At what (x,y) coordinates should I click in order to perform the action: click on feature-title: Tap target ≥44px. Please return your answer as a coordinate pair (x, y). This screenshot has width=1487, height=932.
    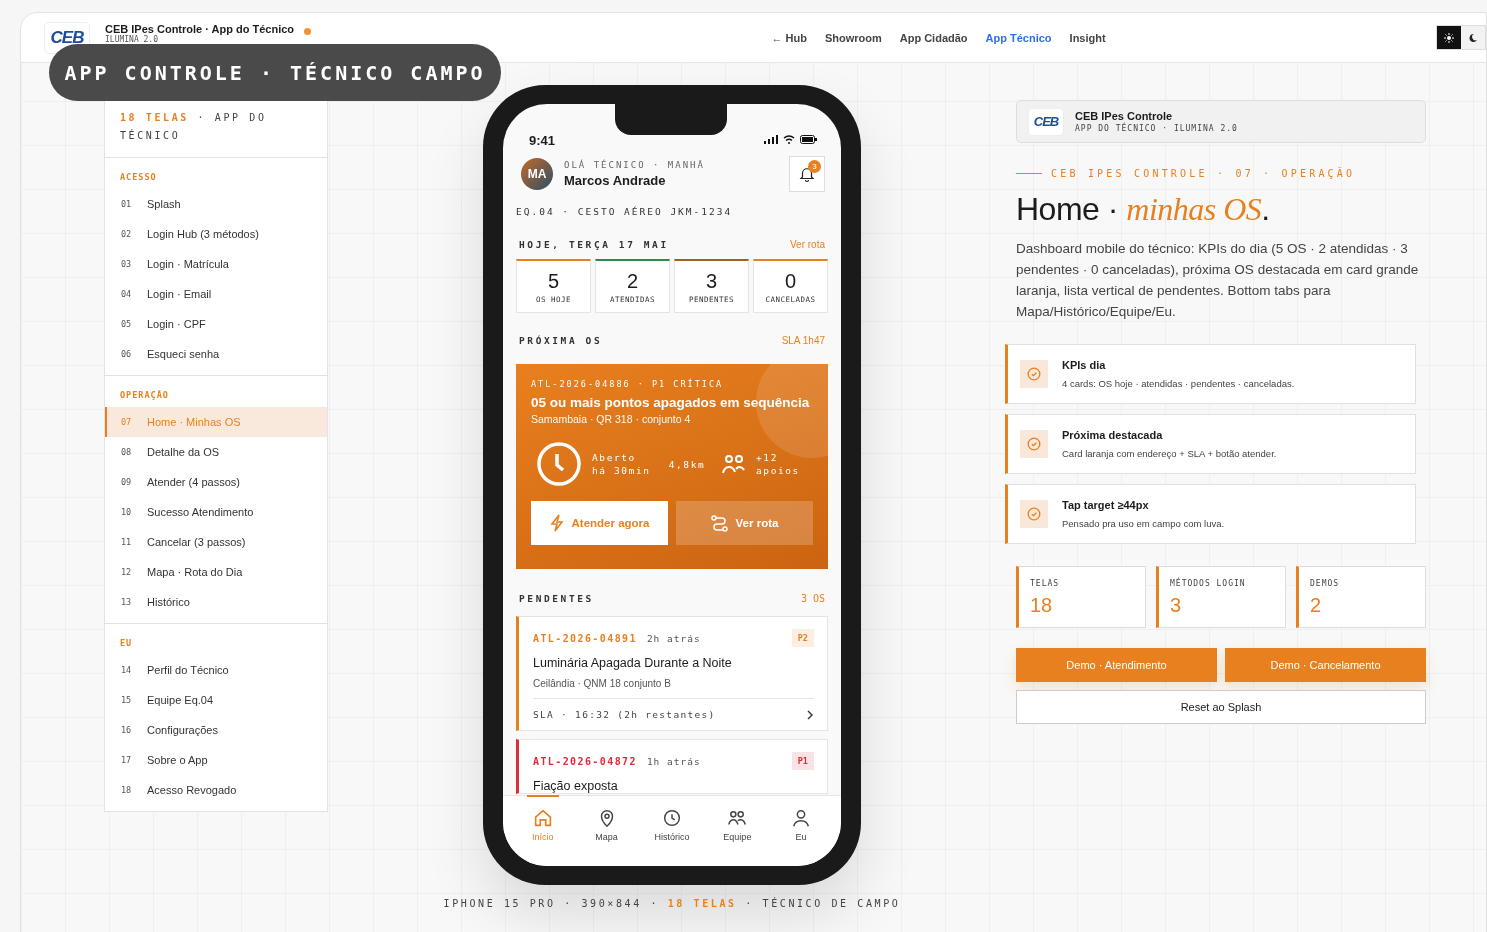
    Looking at the image, I should click on (1106, 505).